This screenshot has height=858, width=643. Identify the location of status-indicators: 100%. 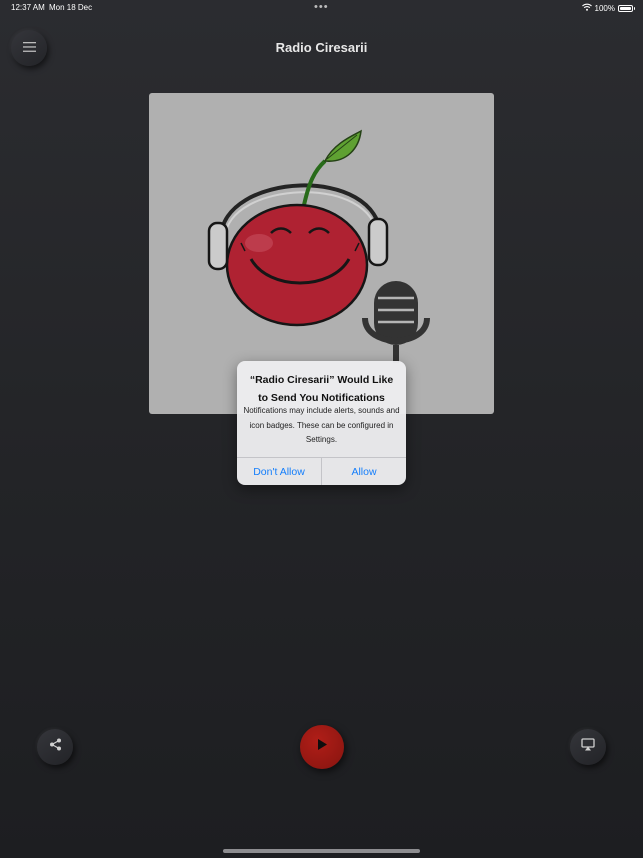
(608, 8).